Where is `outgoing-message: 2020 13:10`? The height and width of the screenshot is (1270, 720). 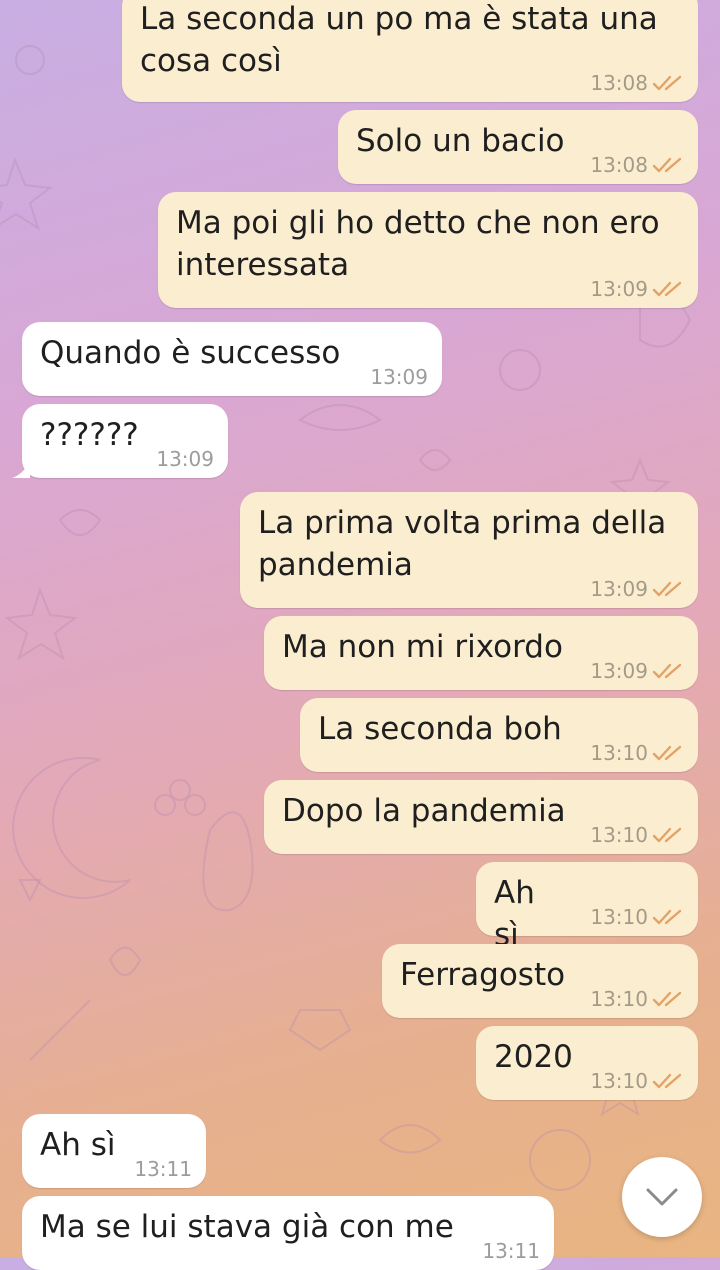 outgoing-message: 2020 13:10 is located at coordinates (587, 1063).